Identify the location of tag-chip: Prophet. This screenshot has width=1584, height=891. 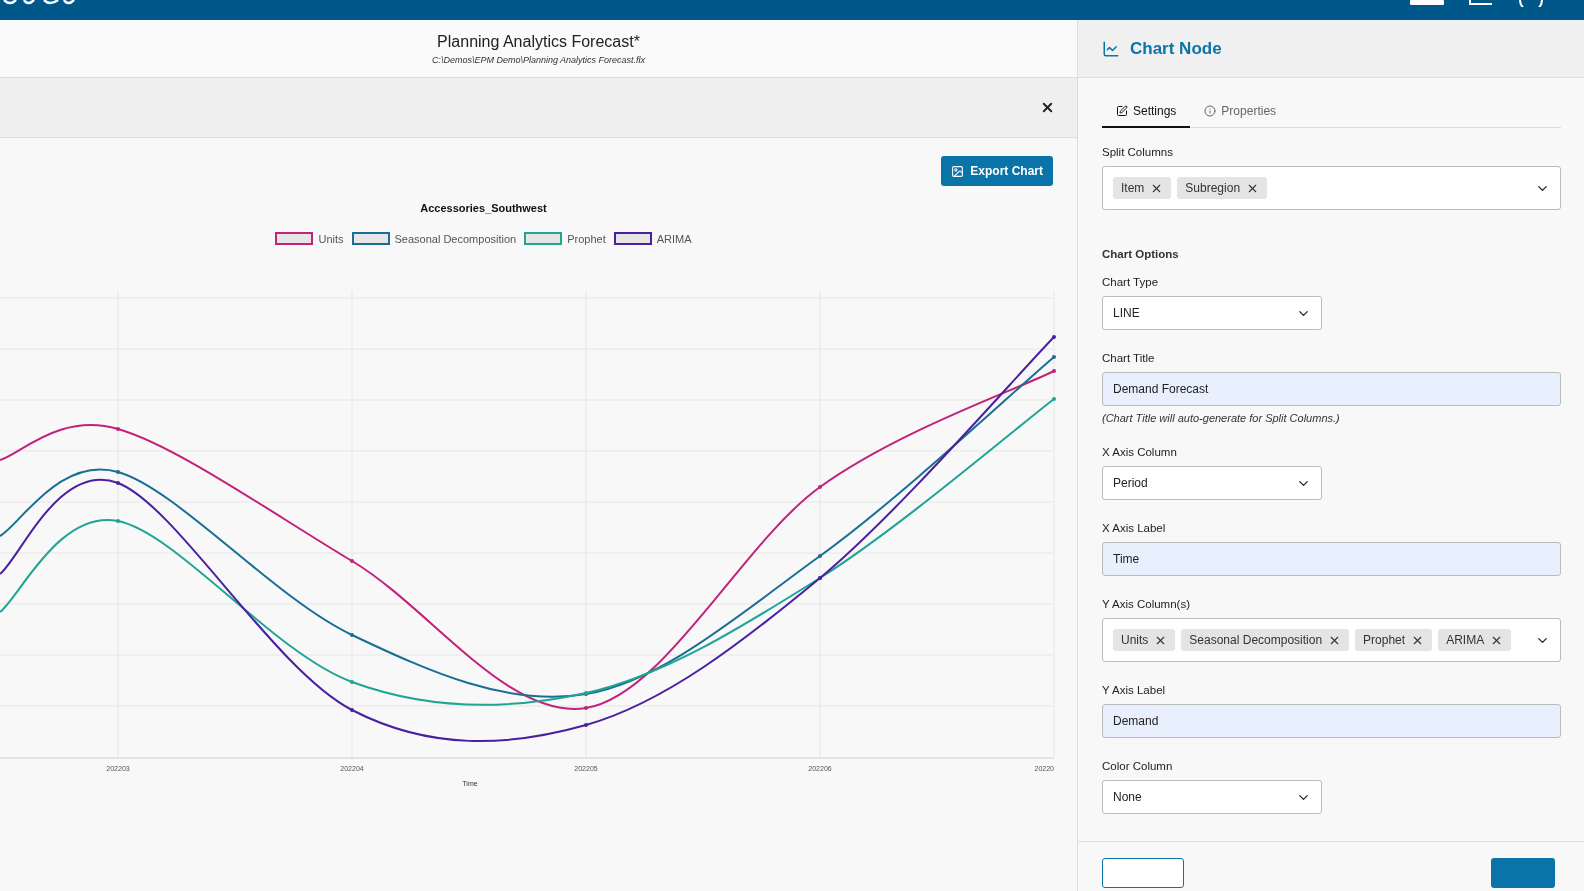
(1394, 640).